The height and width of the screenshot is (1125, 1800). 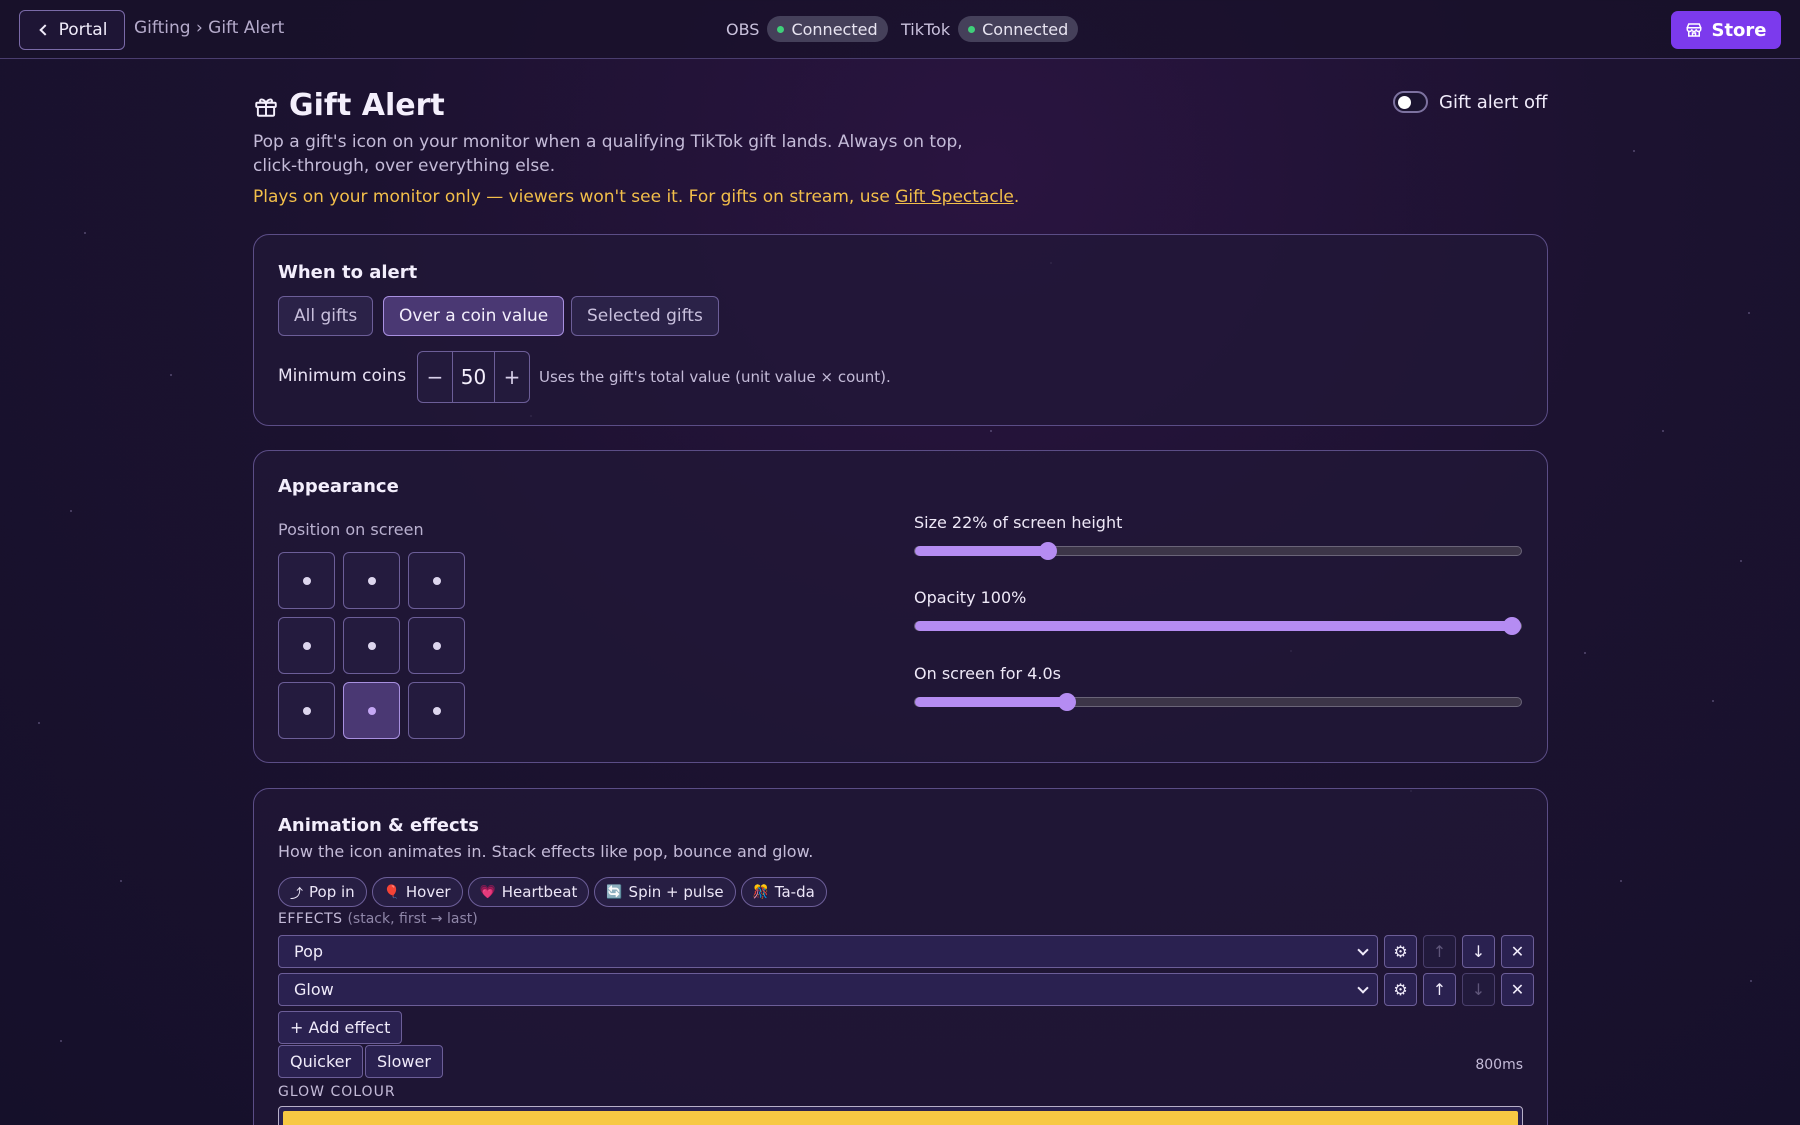 What do you see at coordinates (614, 892) in the screenshot?
I see `refresh-icon: 🔄` at bounding box center [614, 892].